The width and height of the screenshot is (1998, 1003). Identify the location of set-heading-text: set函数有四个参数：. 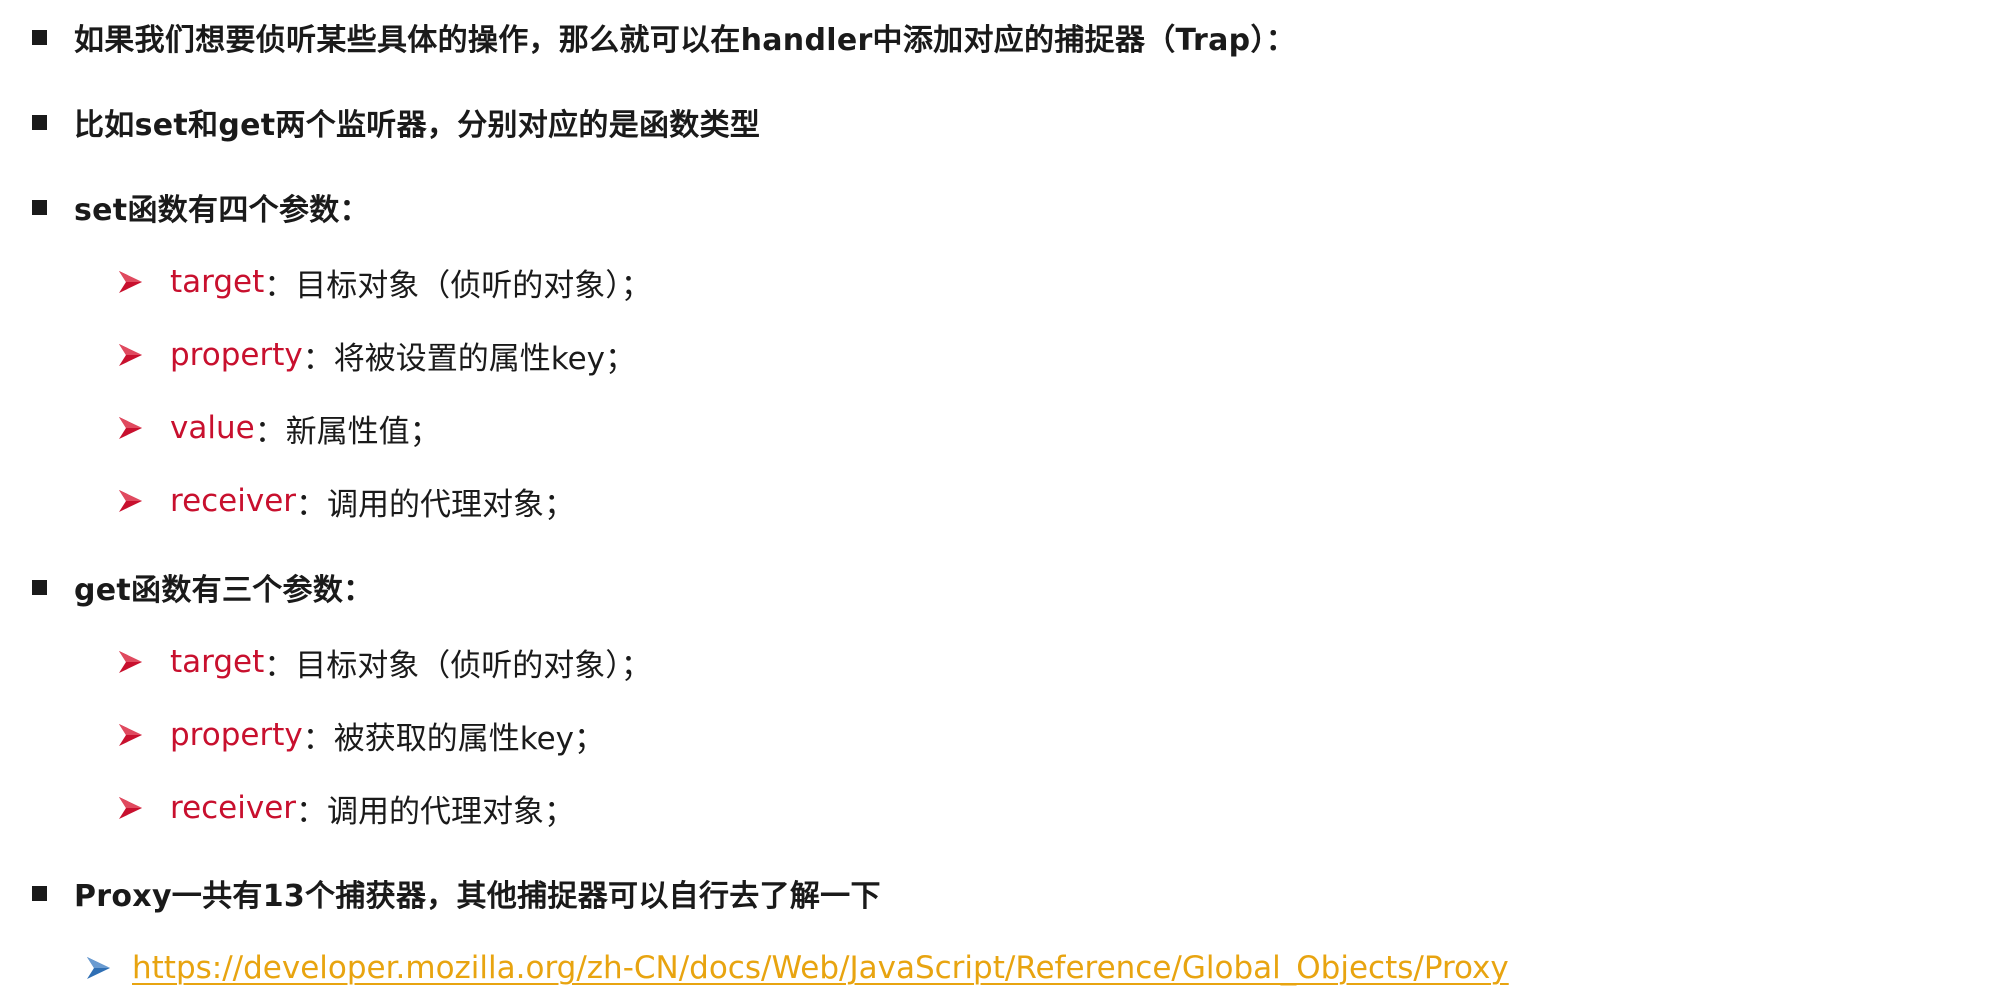
(222, 210).